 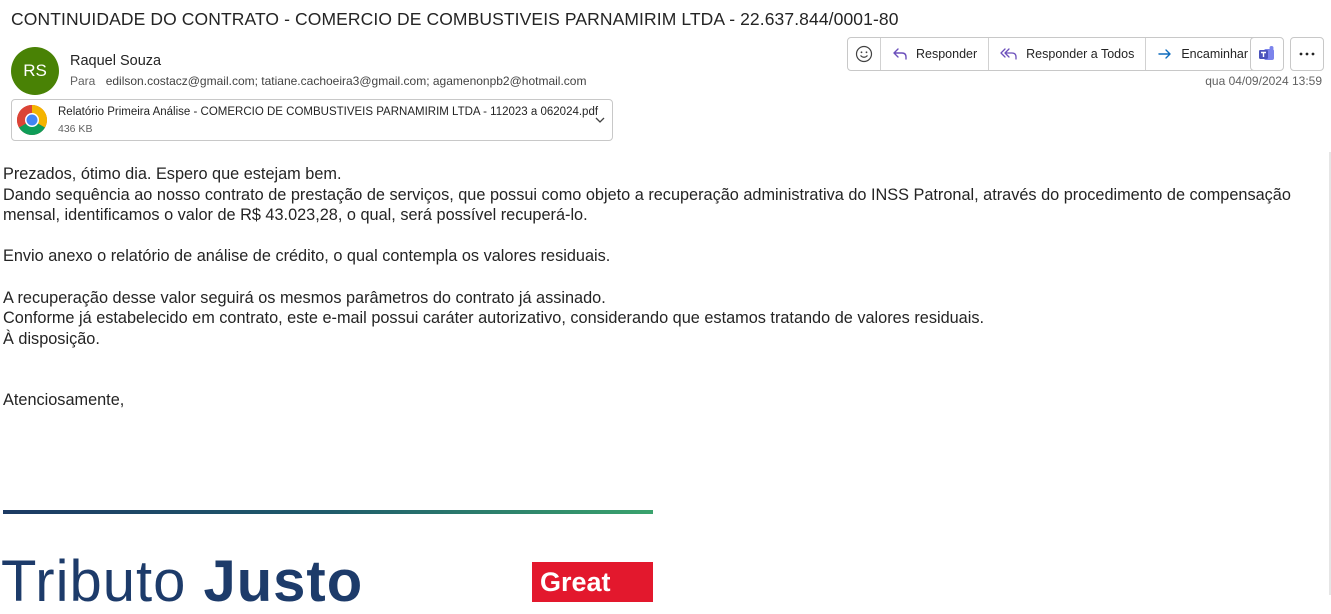 What do you see at coordinates (64, 399) in the screenshot?
I see `closing-text: Atenciosamente,` at bounding box center [64, 399].